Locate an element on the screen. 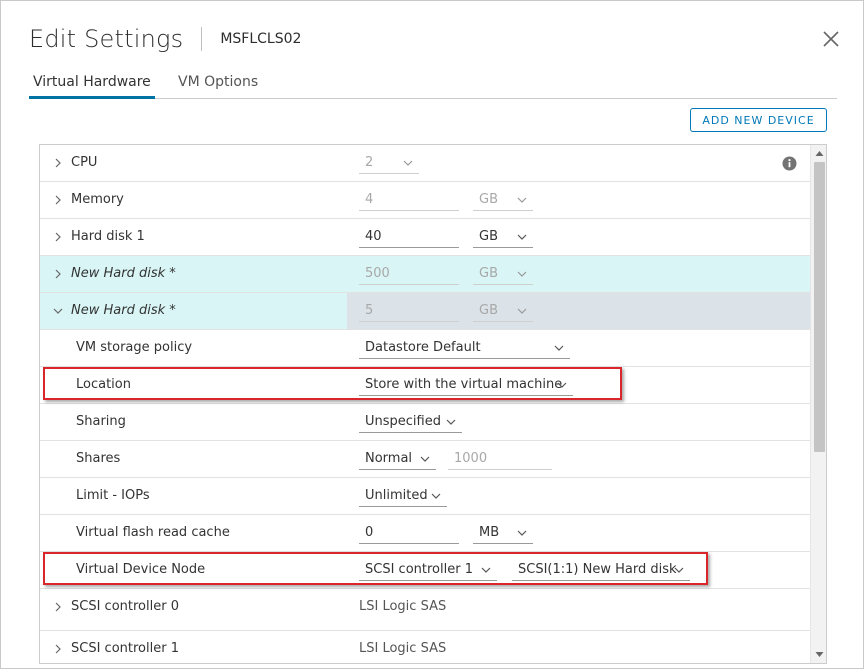 Image resolution: width=864 pixels, height=669 pixels. setting-row-storage-policy: VM storage policy Datastore Default is located at coordinates (425, 348).